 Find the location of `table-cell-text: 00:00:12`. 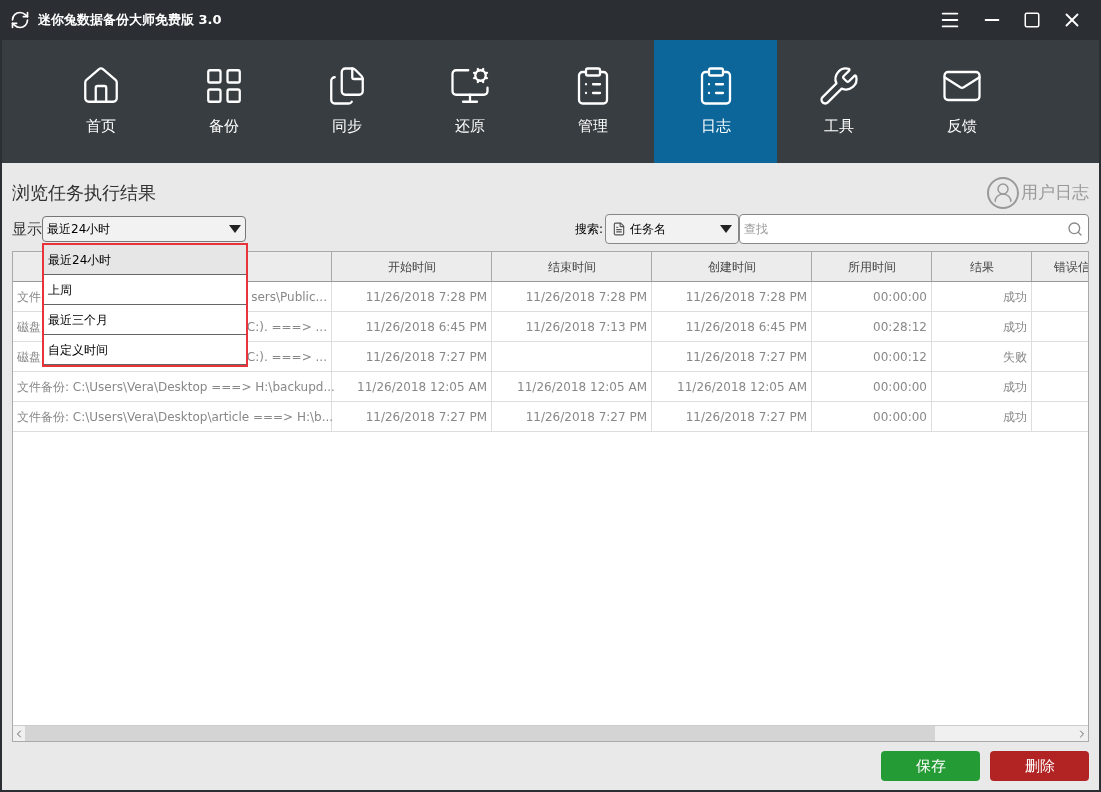

table-cell-text: 00:00:12 is located at coordinates (900, 357).